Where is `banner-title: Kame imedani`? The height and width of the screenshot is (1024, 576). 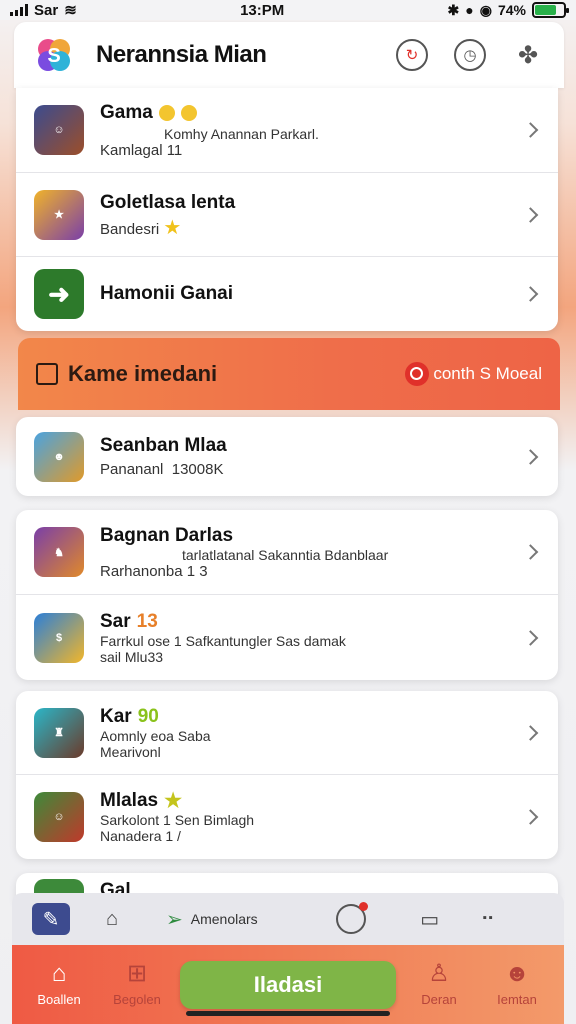
banner-title: Kame imedani is located at coordinates (143, 373).